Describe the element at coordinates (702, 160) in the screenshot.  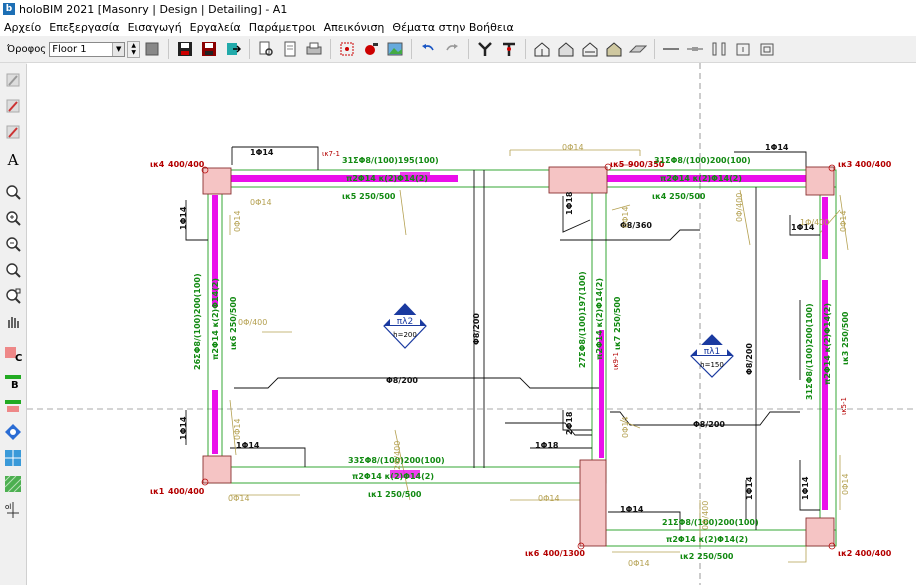
I see `beam-k4-stirrups: 31ΣΦ8/(100)200(100)` at that location.